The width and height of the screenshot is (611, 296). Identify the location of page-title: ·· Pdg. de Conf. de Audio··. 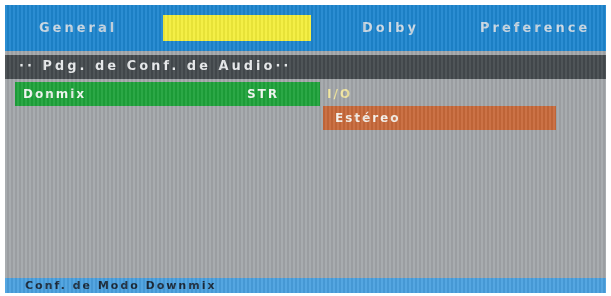
(155, 66).